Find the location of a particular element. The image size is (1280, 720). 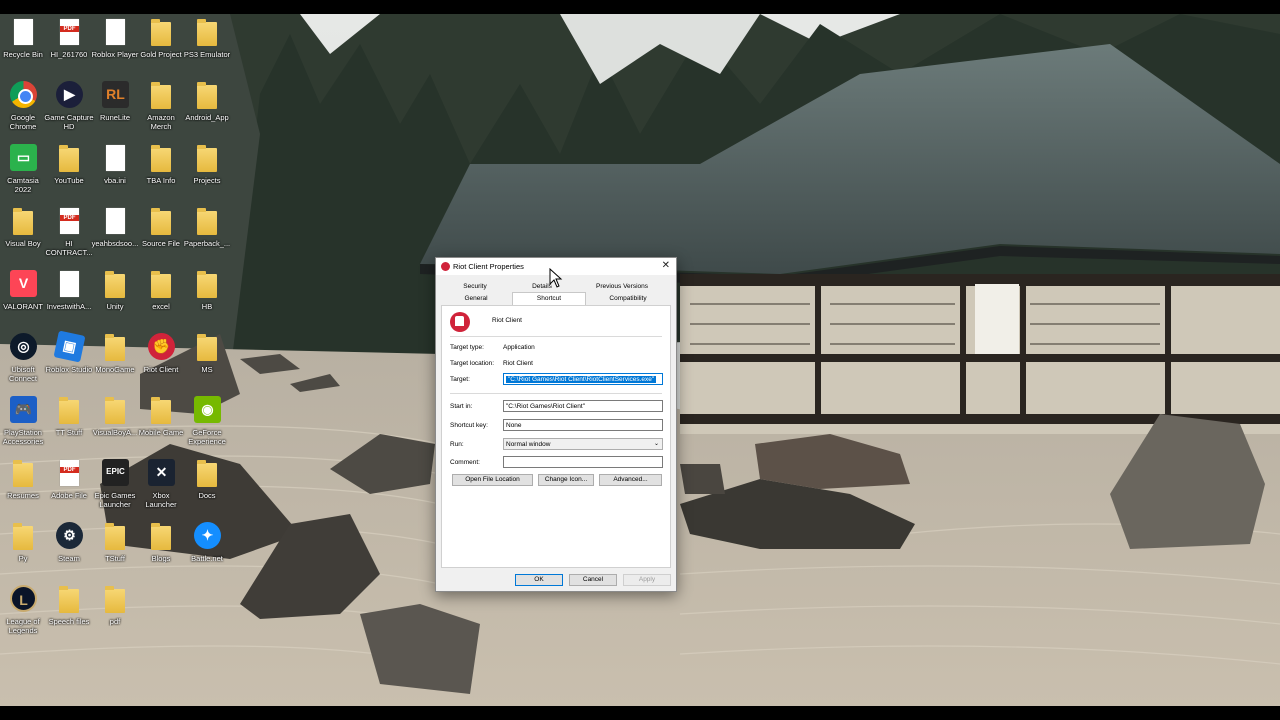

desktop-icon-resumes: Resumes is located at coordinates (23, 490).